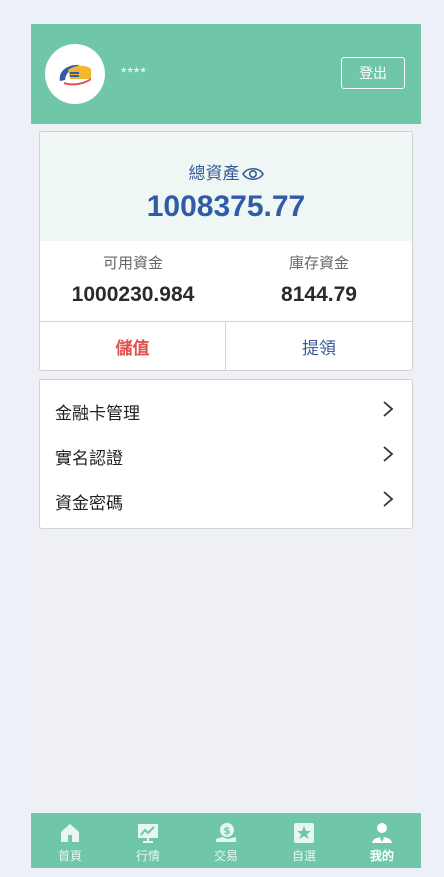 This screenshot has width=444, height=877. What do you see at coordinates (319, 281) in the screenshot?
I see `stock-funds: 庫存資金 8144.79` at bounding box center [319, 281].